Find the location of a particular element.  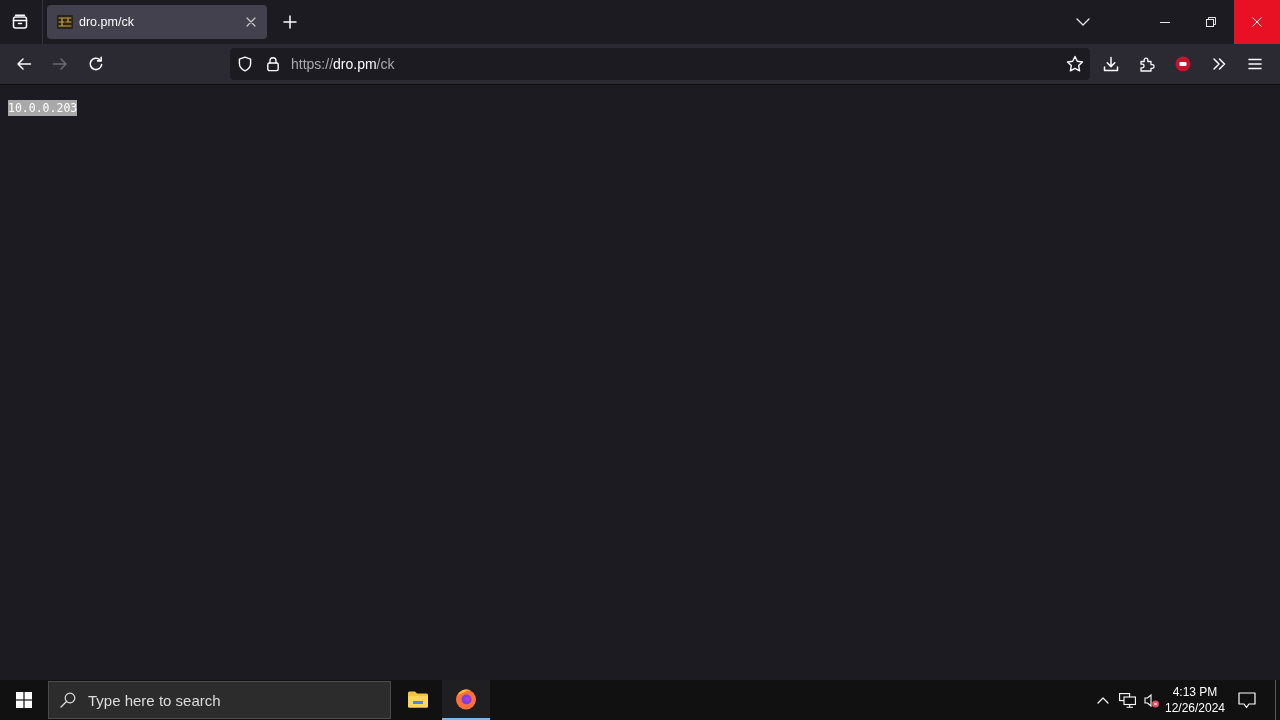

round-badge-icon is located at coordinates (1183, 64).